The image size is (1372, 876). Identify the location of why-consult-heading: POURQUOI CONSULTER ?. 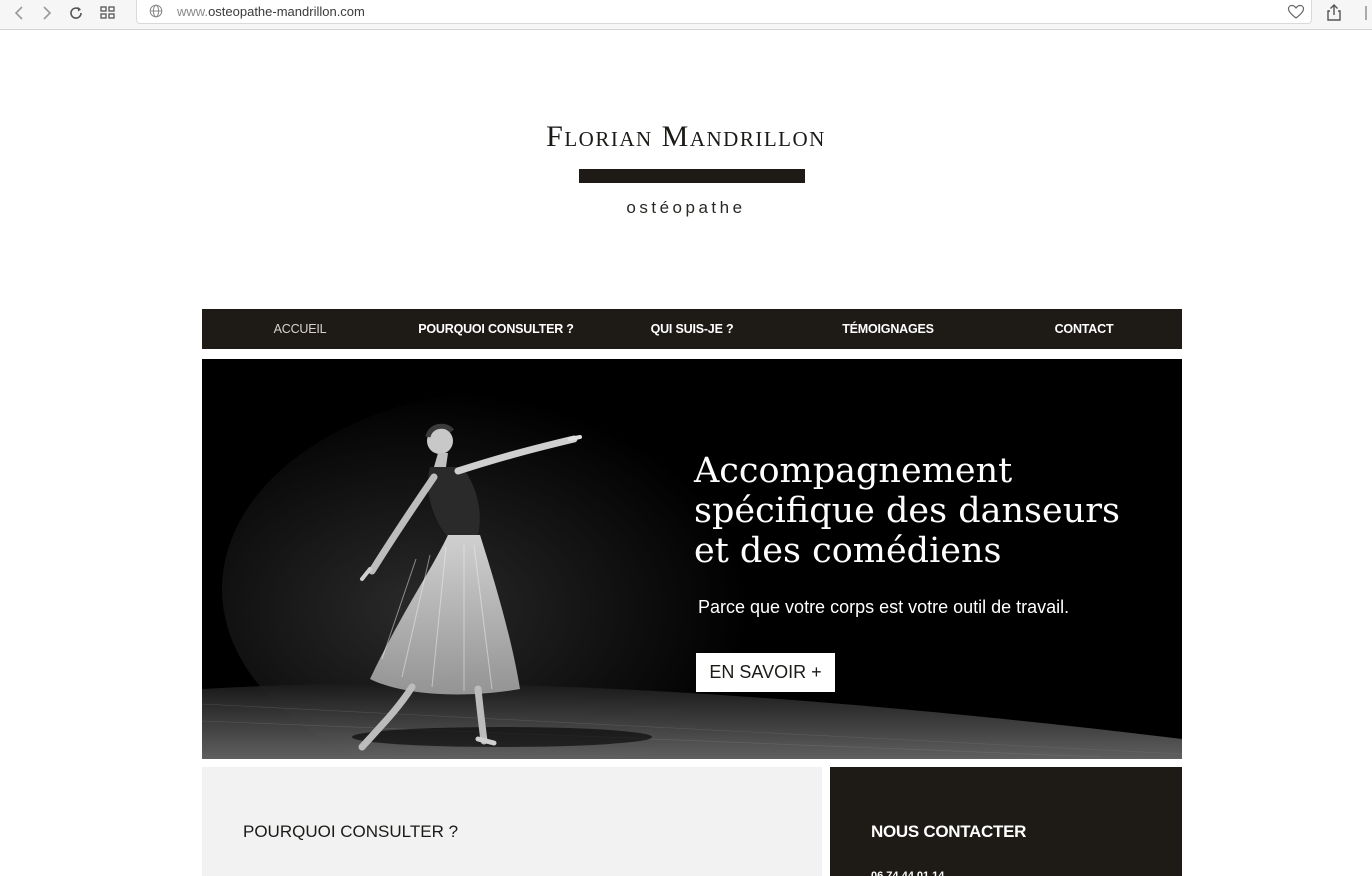
(351, 831).